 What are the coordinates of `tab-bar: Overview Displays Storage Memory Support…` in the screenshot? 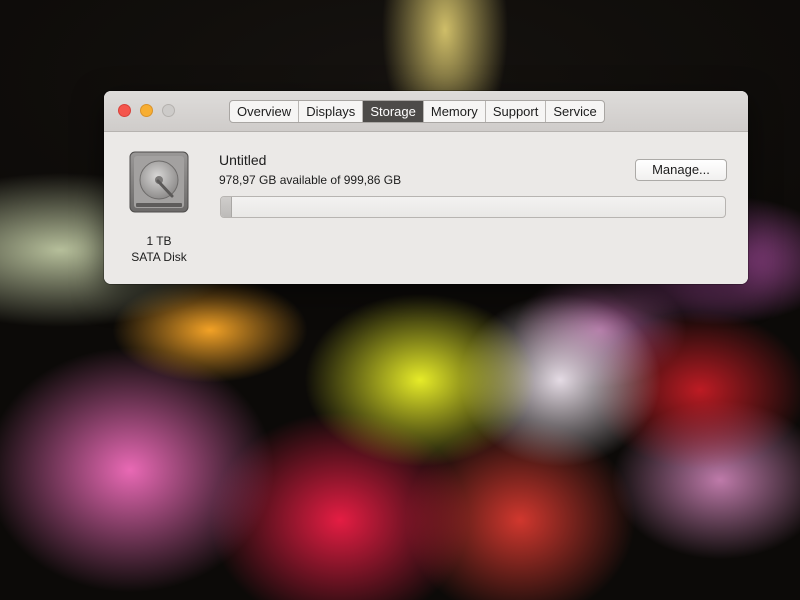 It's located at (417, 111).